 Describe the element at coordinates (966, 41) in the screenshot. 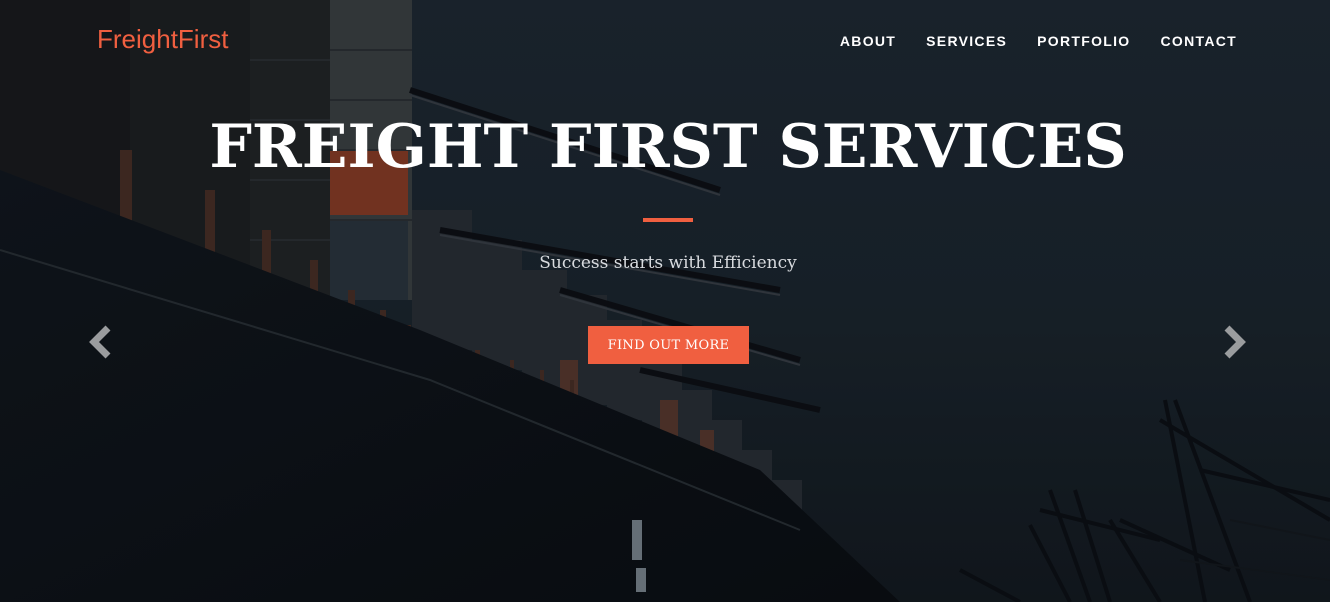

I see `nav-link-services: SERVICES` at that location.